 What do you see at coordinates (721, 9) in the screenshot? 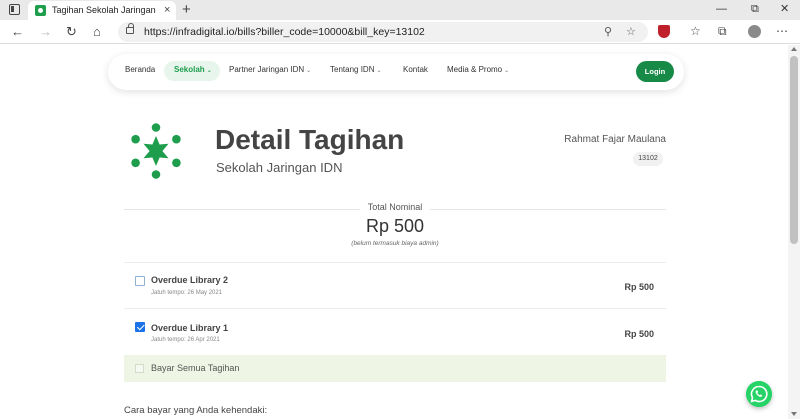
I see `minimize-icon: —` at bounding box center [721, 9].